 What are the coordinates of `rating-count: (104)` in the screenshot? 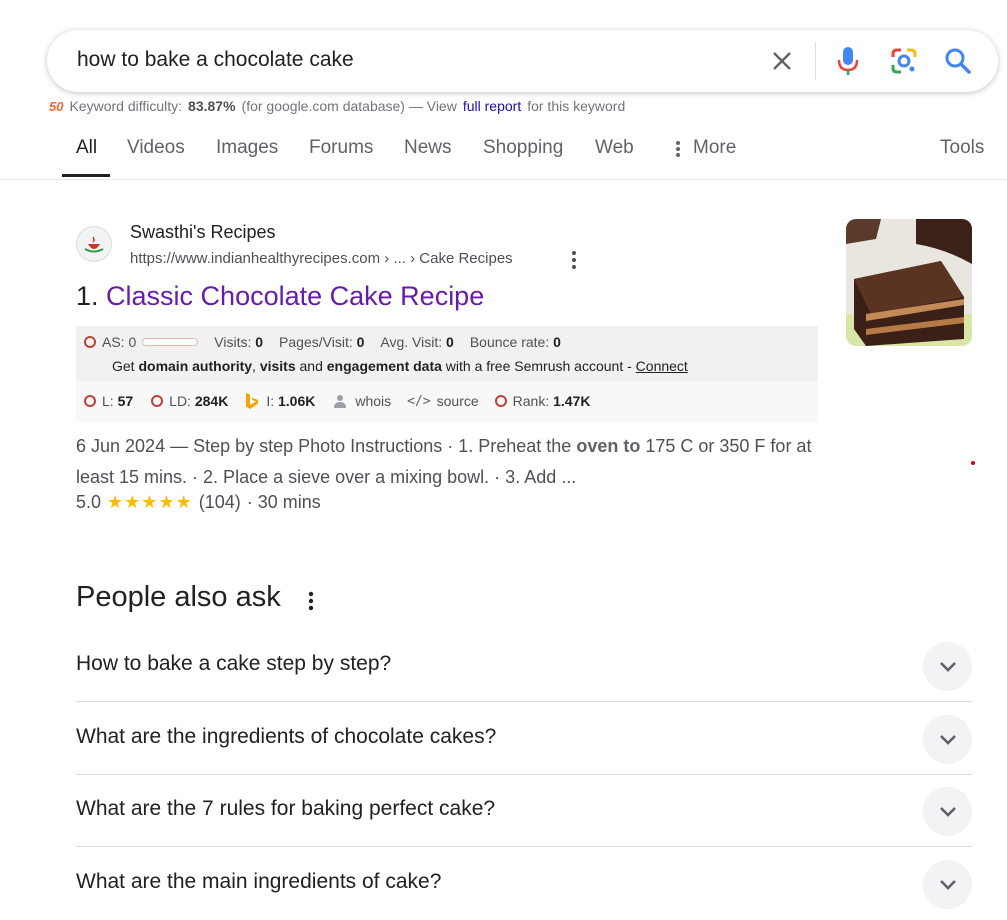 It's located at (219, 502).